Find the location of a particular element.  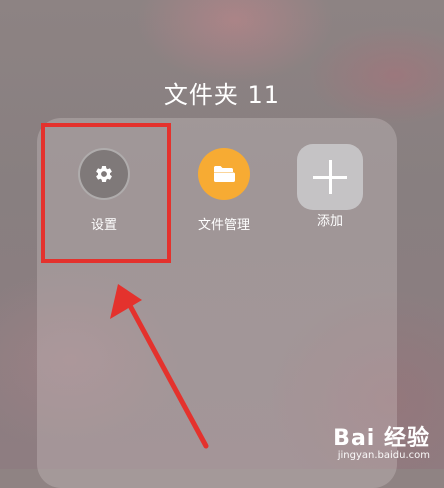

plus-icon is located at coordinates (330, 177).